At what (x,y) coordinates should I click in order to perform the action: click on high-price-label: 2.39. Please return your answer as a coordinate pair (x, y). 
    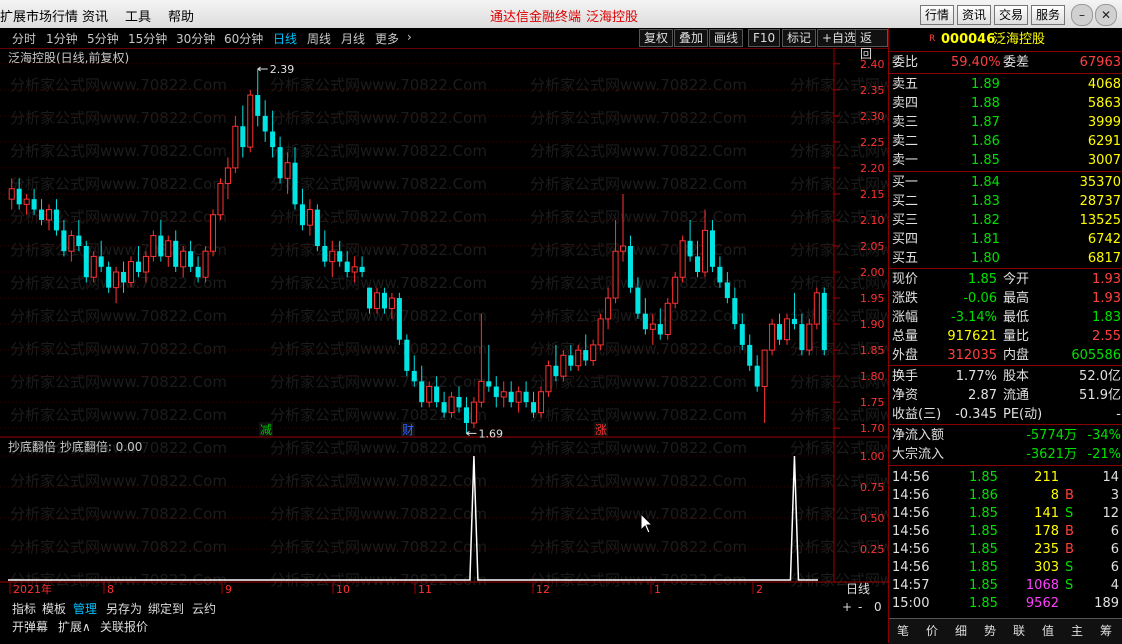
    Looking at the image, I should click on (282, 69).